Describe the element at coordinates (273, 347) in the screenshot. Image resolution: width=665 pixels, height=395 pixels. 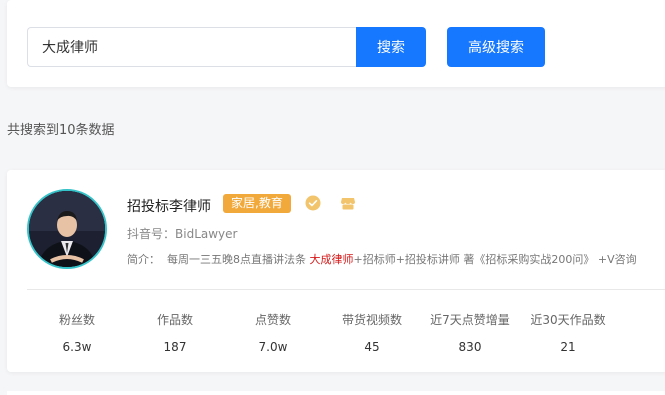
I see `stat-value: 7.0w` at that location.